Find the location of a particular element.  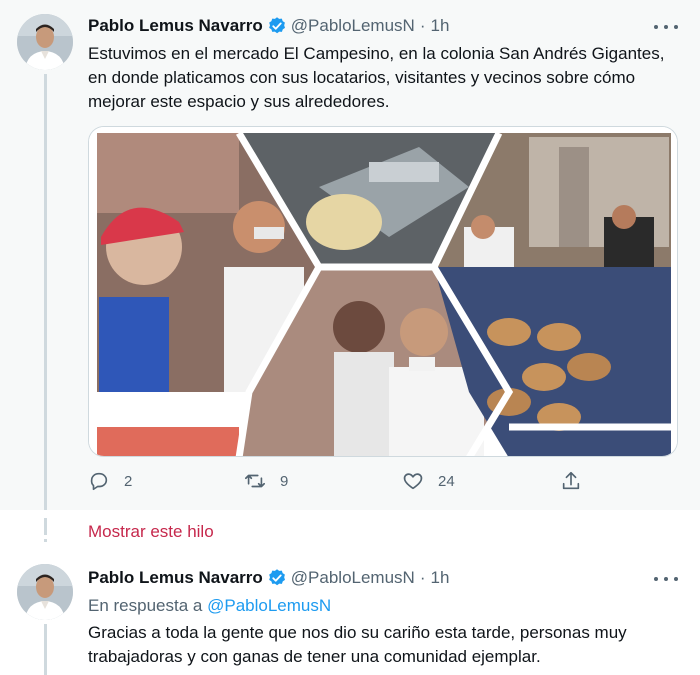

share-icon is located at coordinates (571, 480).